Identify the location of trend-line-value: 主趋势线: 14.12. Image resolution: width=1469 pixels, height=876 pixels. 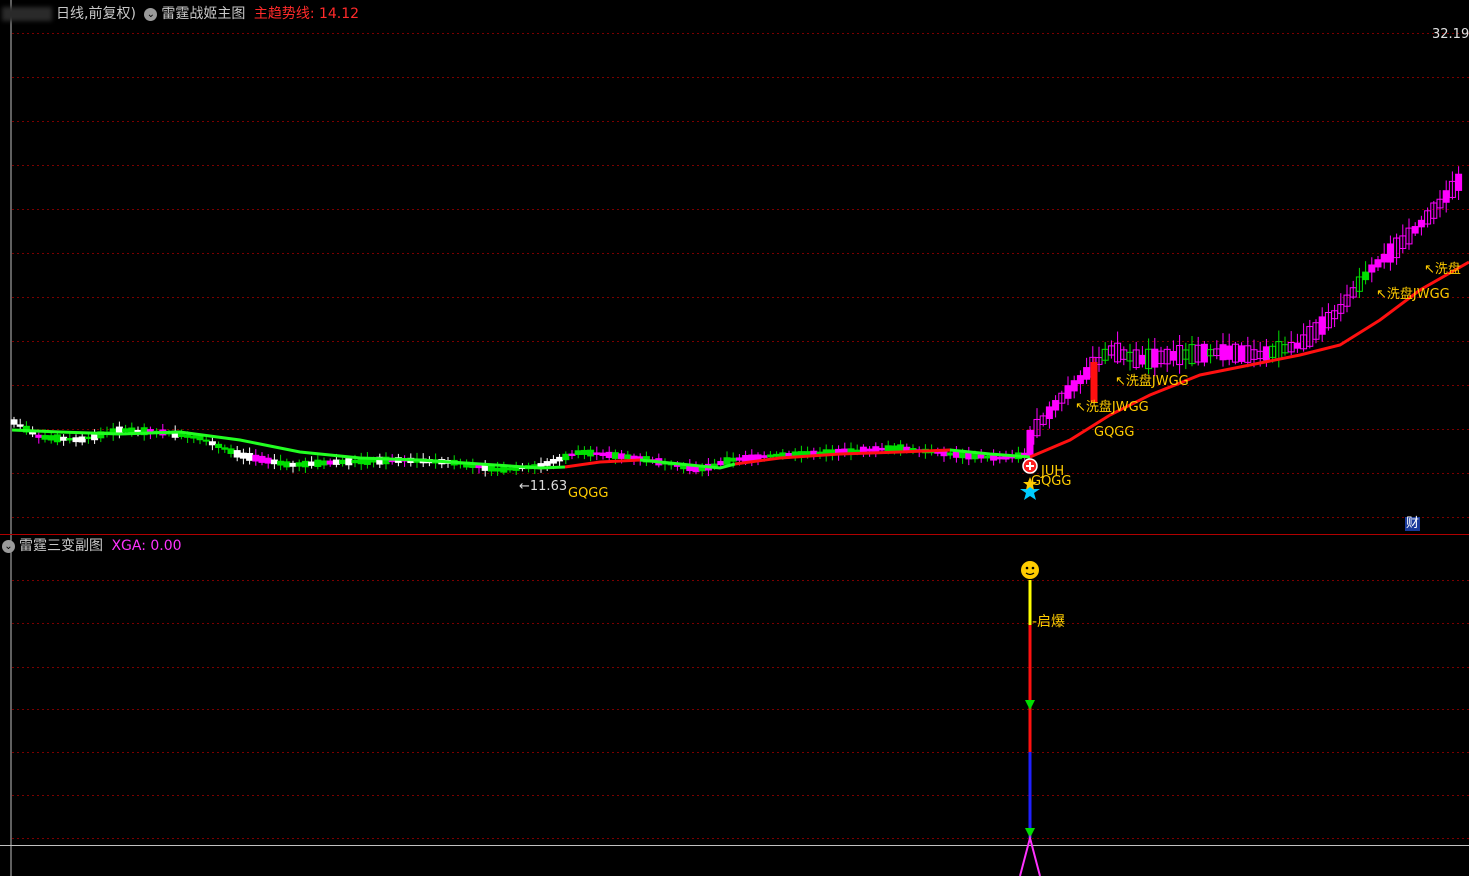
(306, 14).